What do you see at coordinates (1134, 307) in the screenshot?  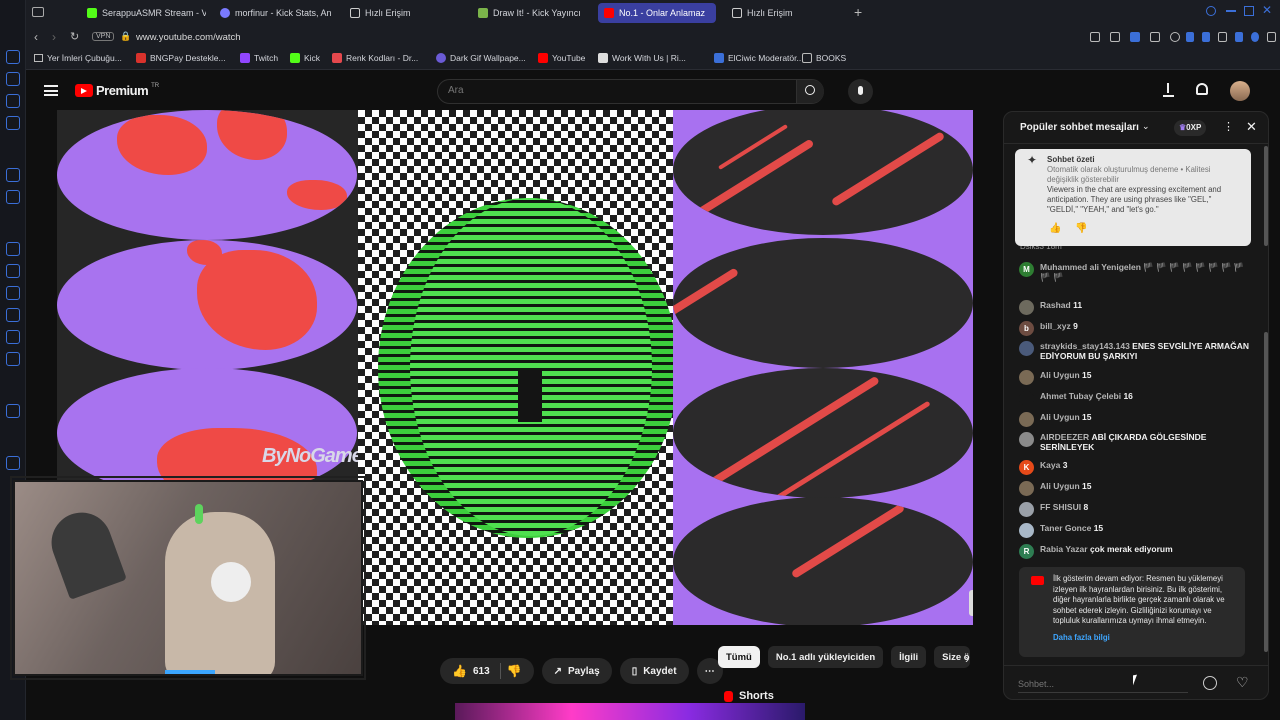 I see `chat-message: Rashad 11` at bounding box center [1134, 307].